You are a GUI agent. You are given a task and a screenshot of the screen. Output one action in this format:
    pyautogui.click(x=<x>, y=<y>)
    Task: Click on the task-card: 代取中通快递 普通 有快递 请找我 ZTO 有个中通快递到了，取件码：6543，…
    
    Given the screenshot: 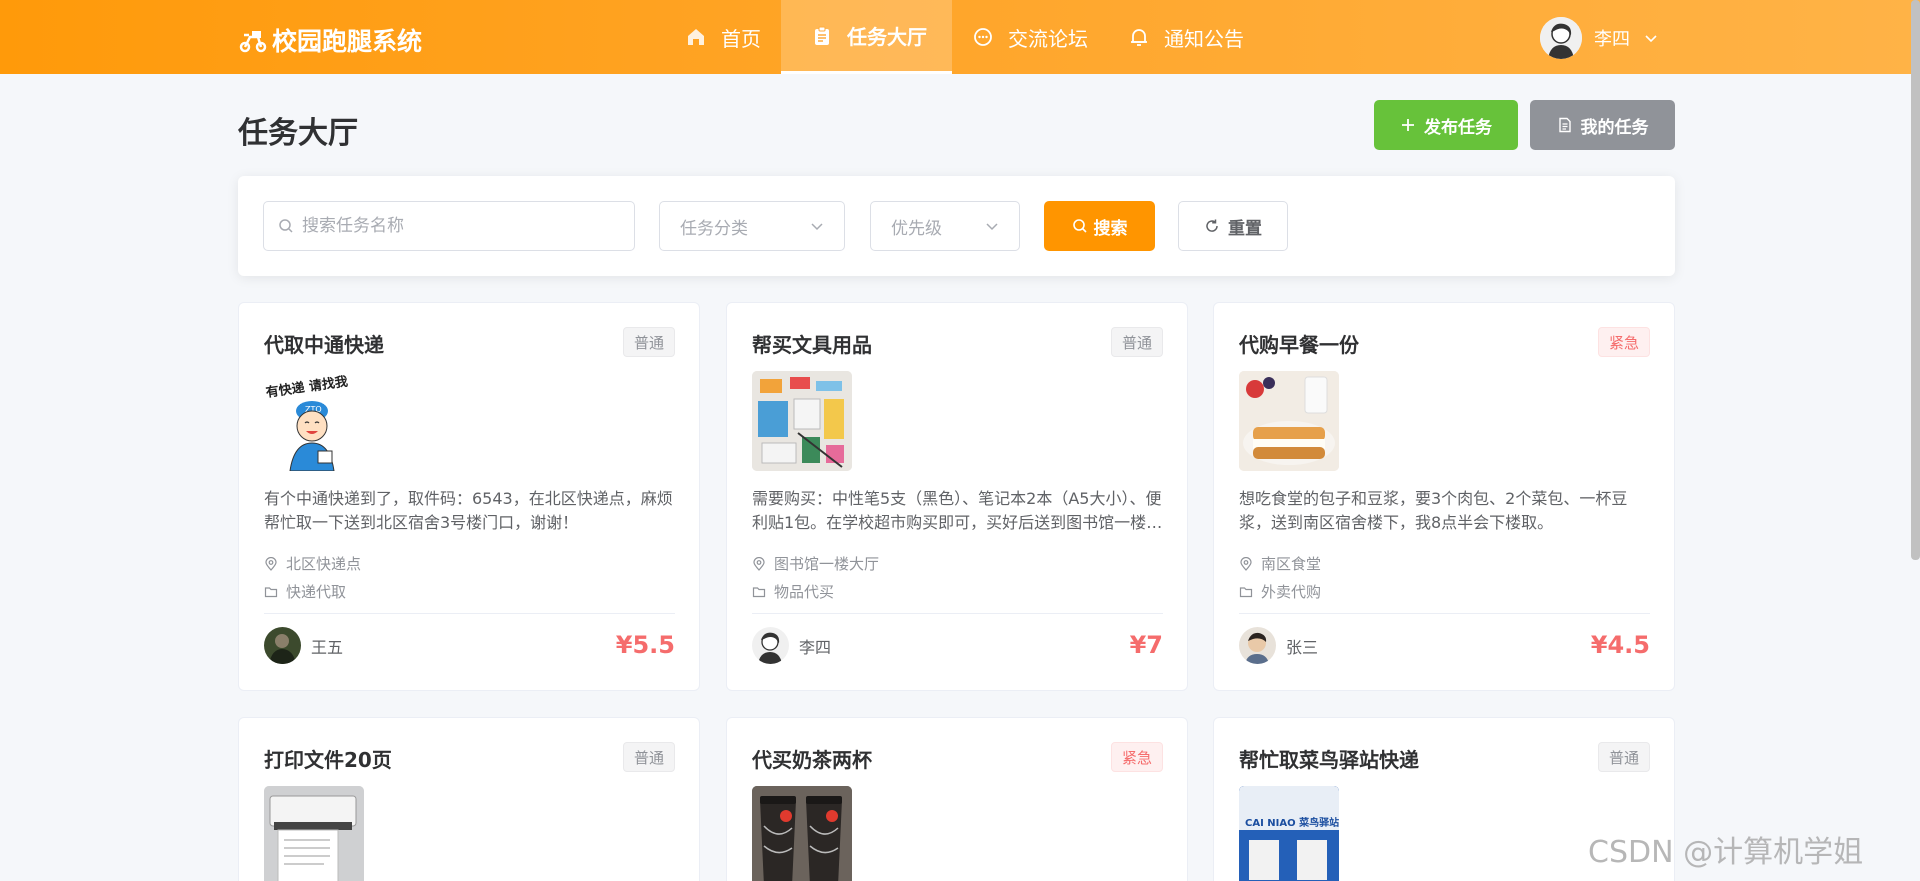 What is the action you would take?
    pyautogui.click(x=469, y=496)
    